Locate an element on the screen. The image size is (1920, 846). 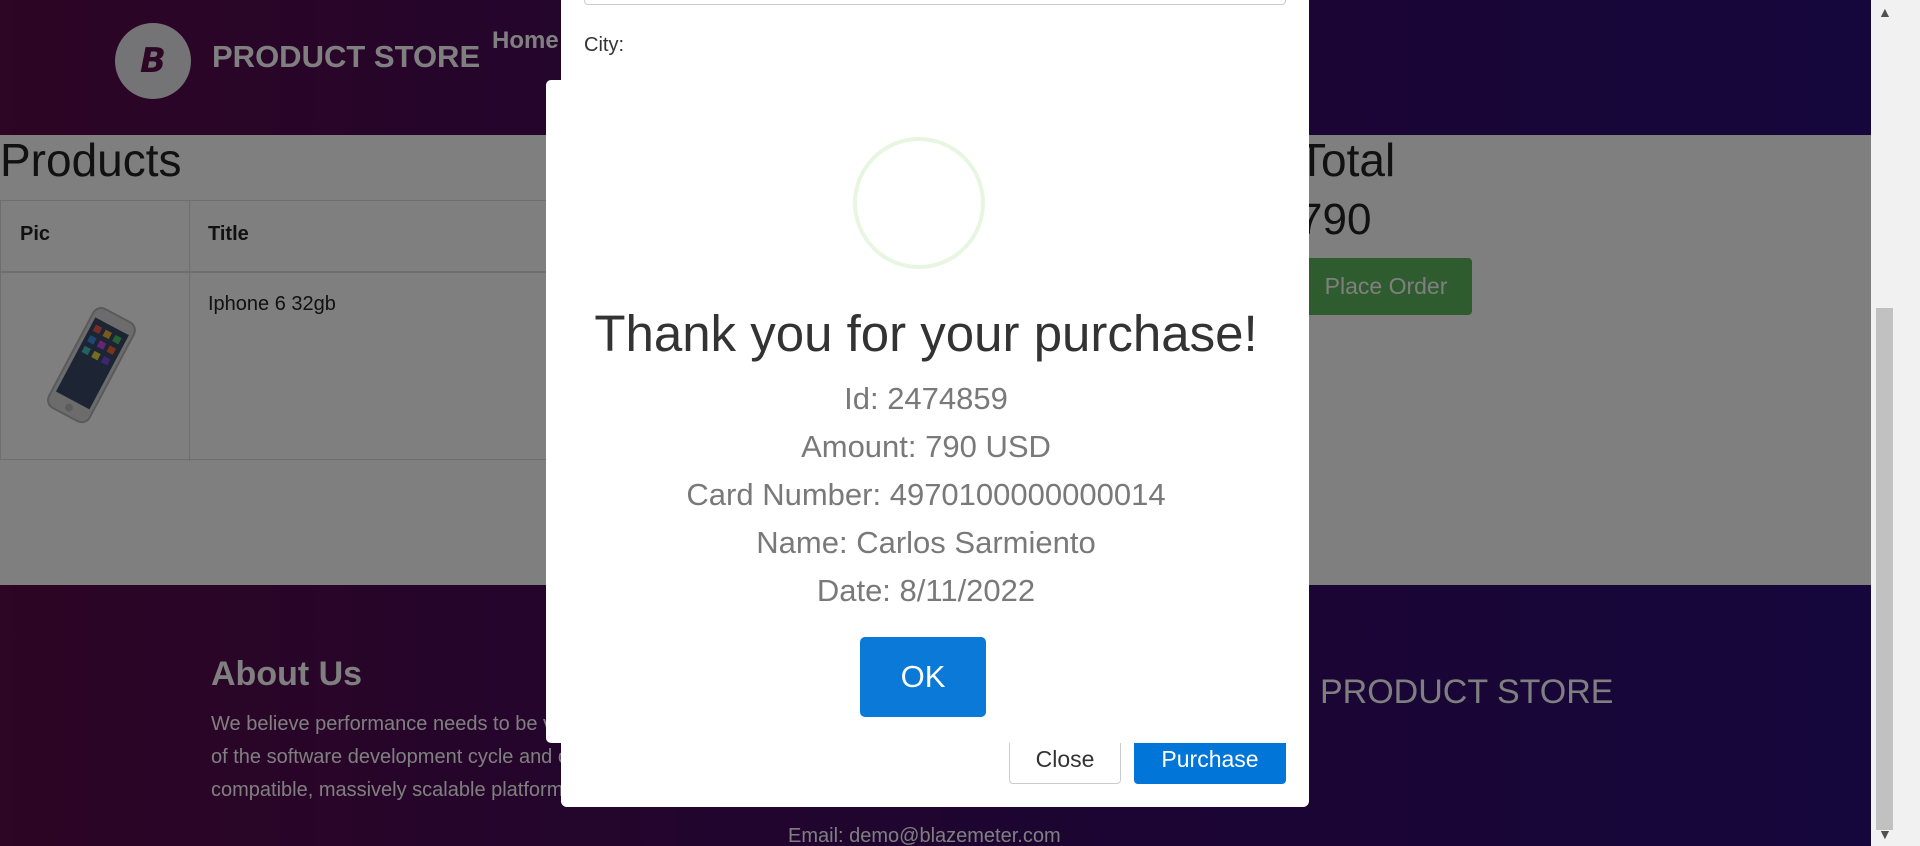
order-amount: Amount: 790 USD is located at coordinates (926, 446).